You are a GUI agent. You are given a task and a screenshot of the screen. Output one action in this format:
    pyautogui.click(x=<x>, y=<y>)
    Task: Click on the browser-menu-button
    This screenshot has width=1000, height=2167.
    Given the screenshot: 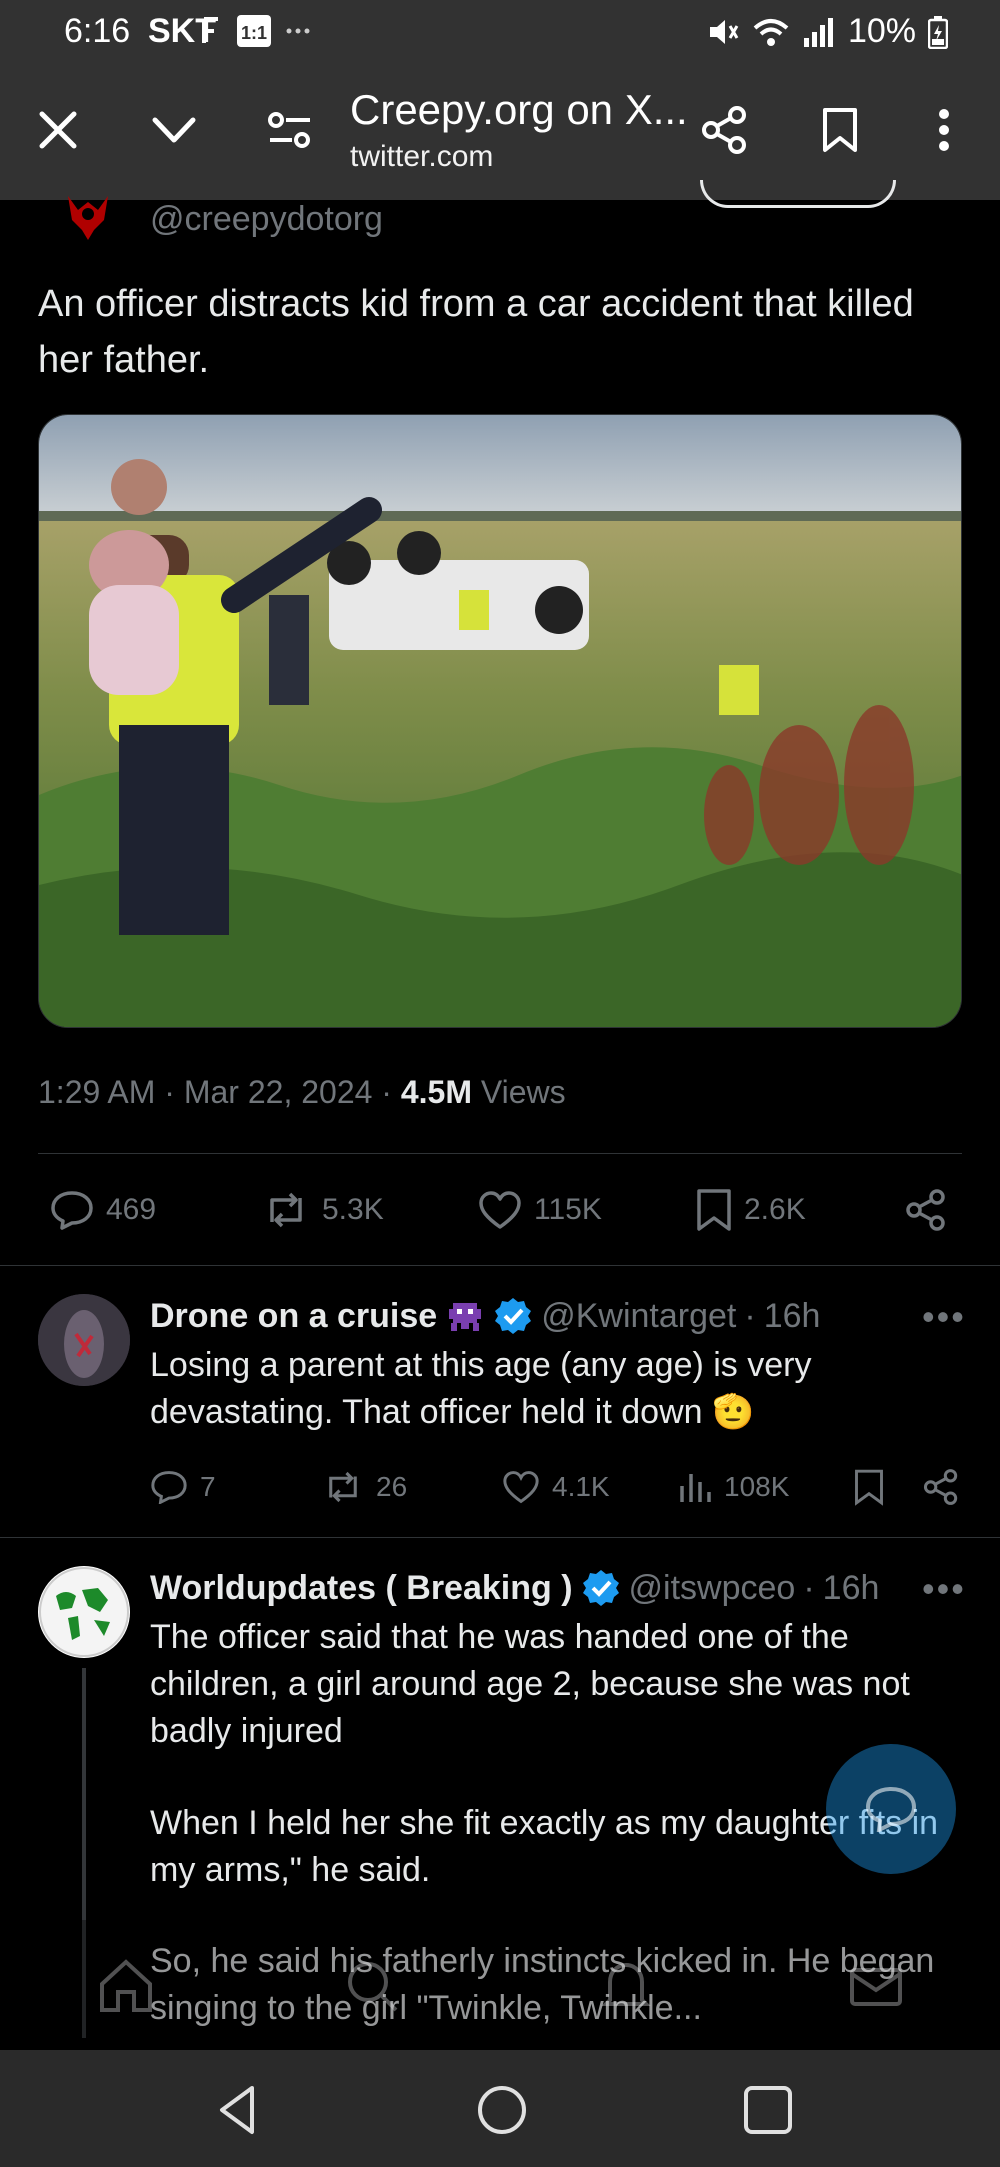 What is the action you would take?
    pyautogui.click(x=944, y=130)
    